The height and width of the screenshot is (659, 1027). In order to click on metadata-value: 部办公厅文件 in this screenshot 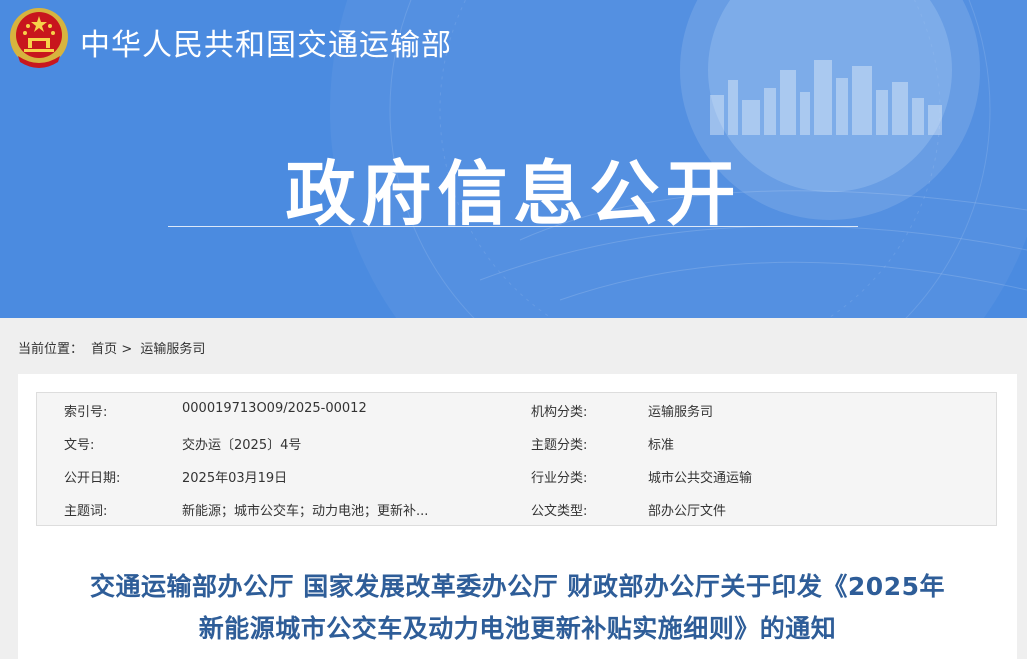, I will do `click(687, 511)`.